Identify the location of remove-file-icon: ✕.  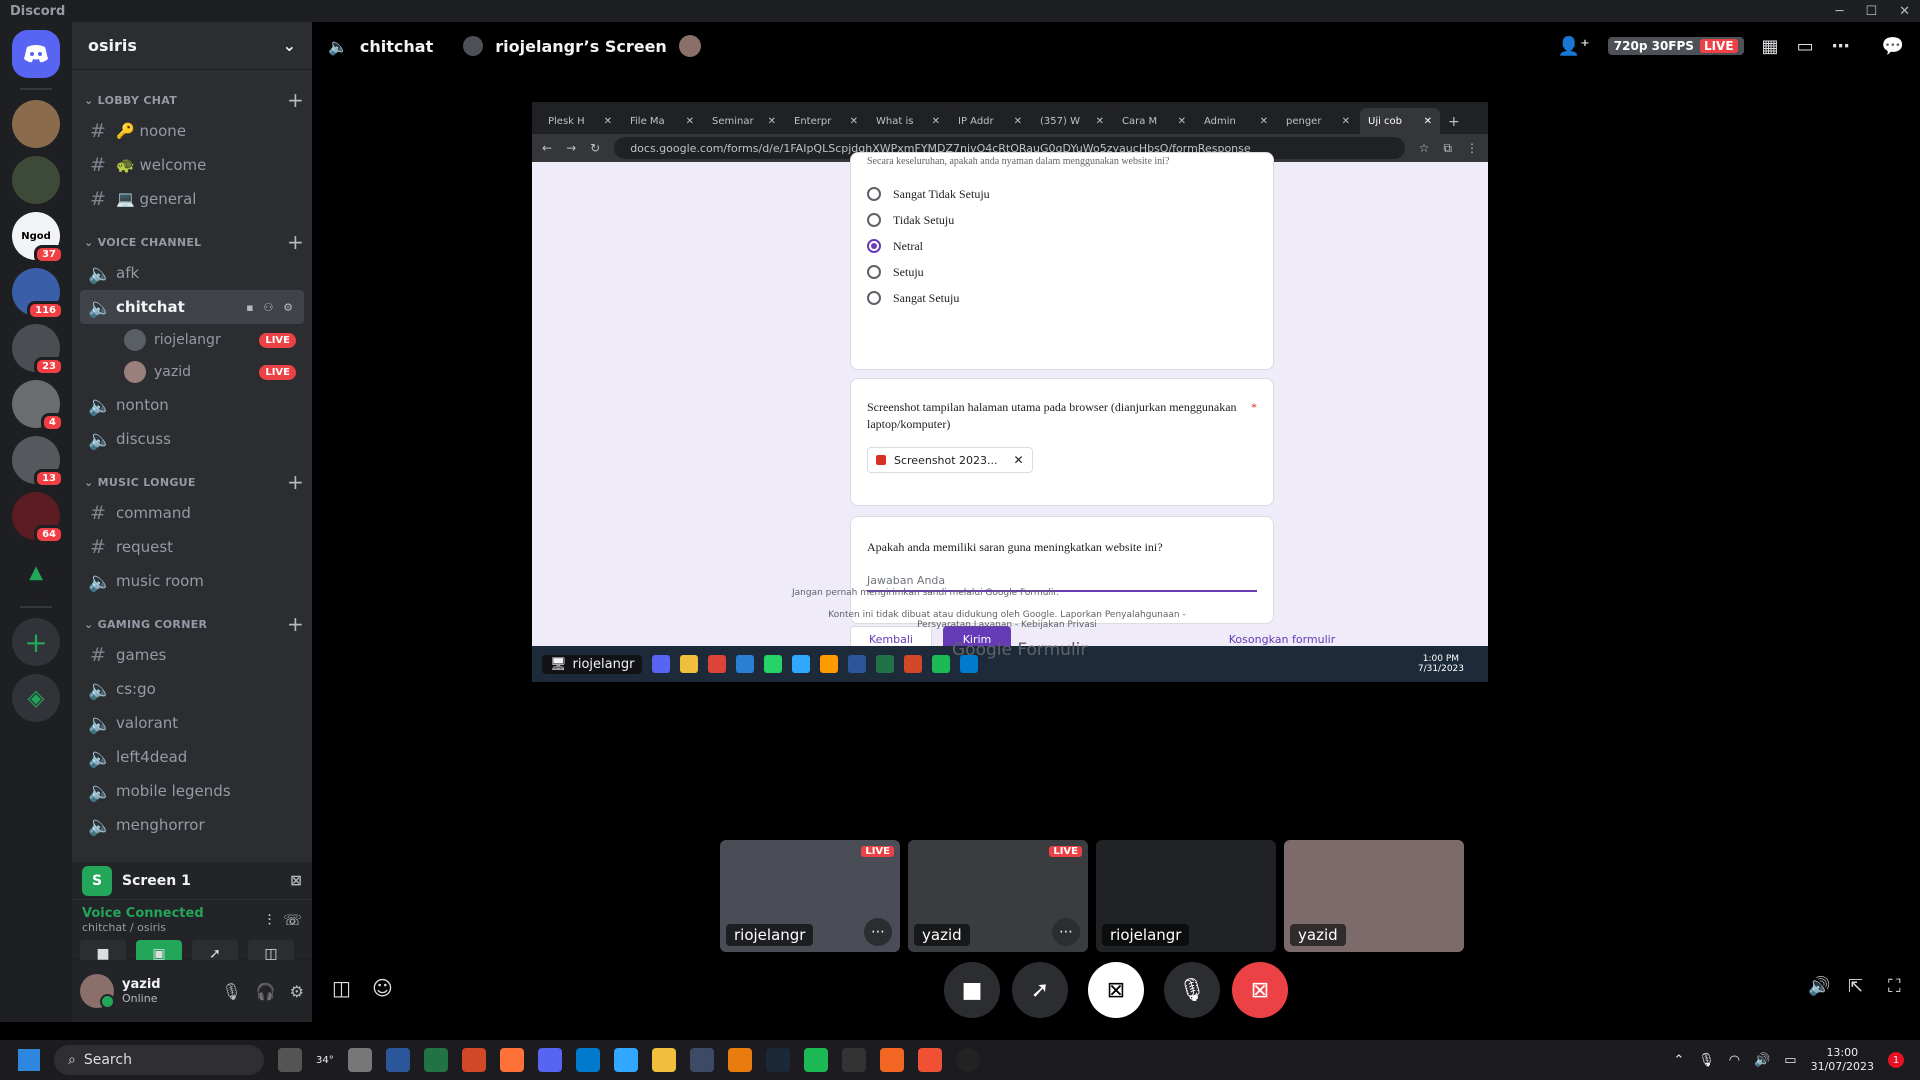
(1019, 460).